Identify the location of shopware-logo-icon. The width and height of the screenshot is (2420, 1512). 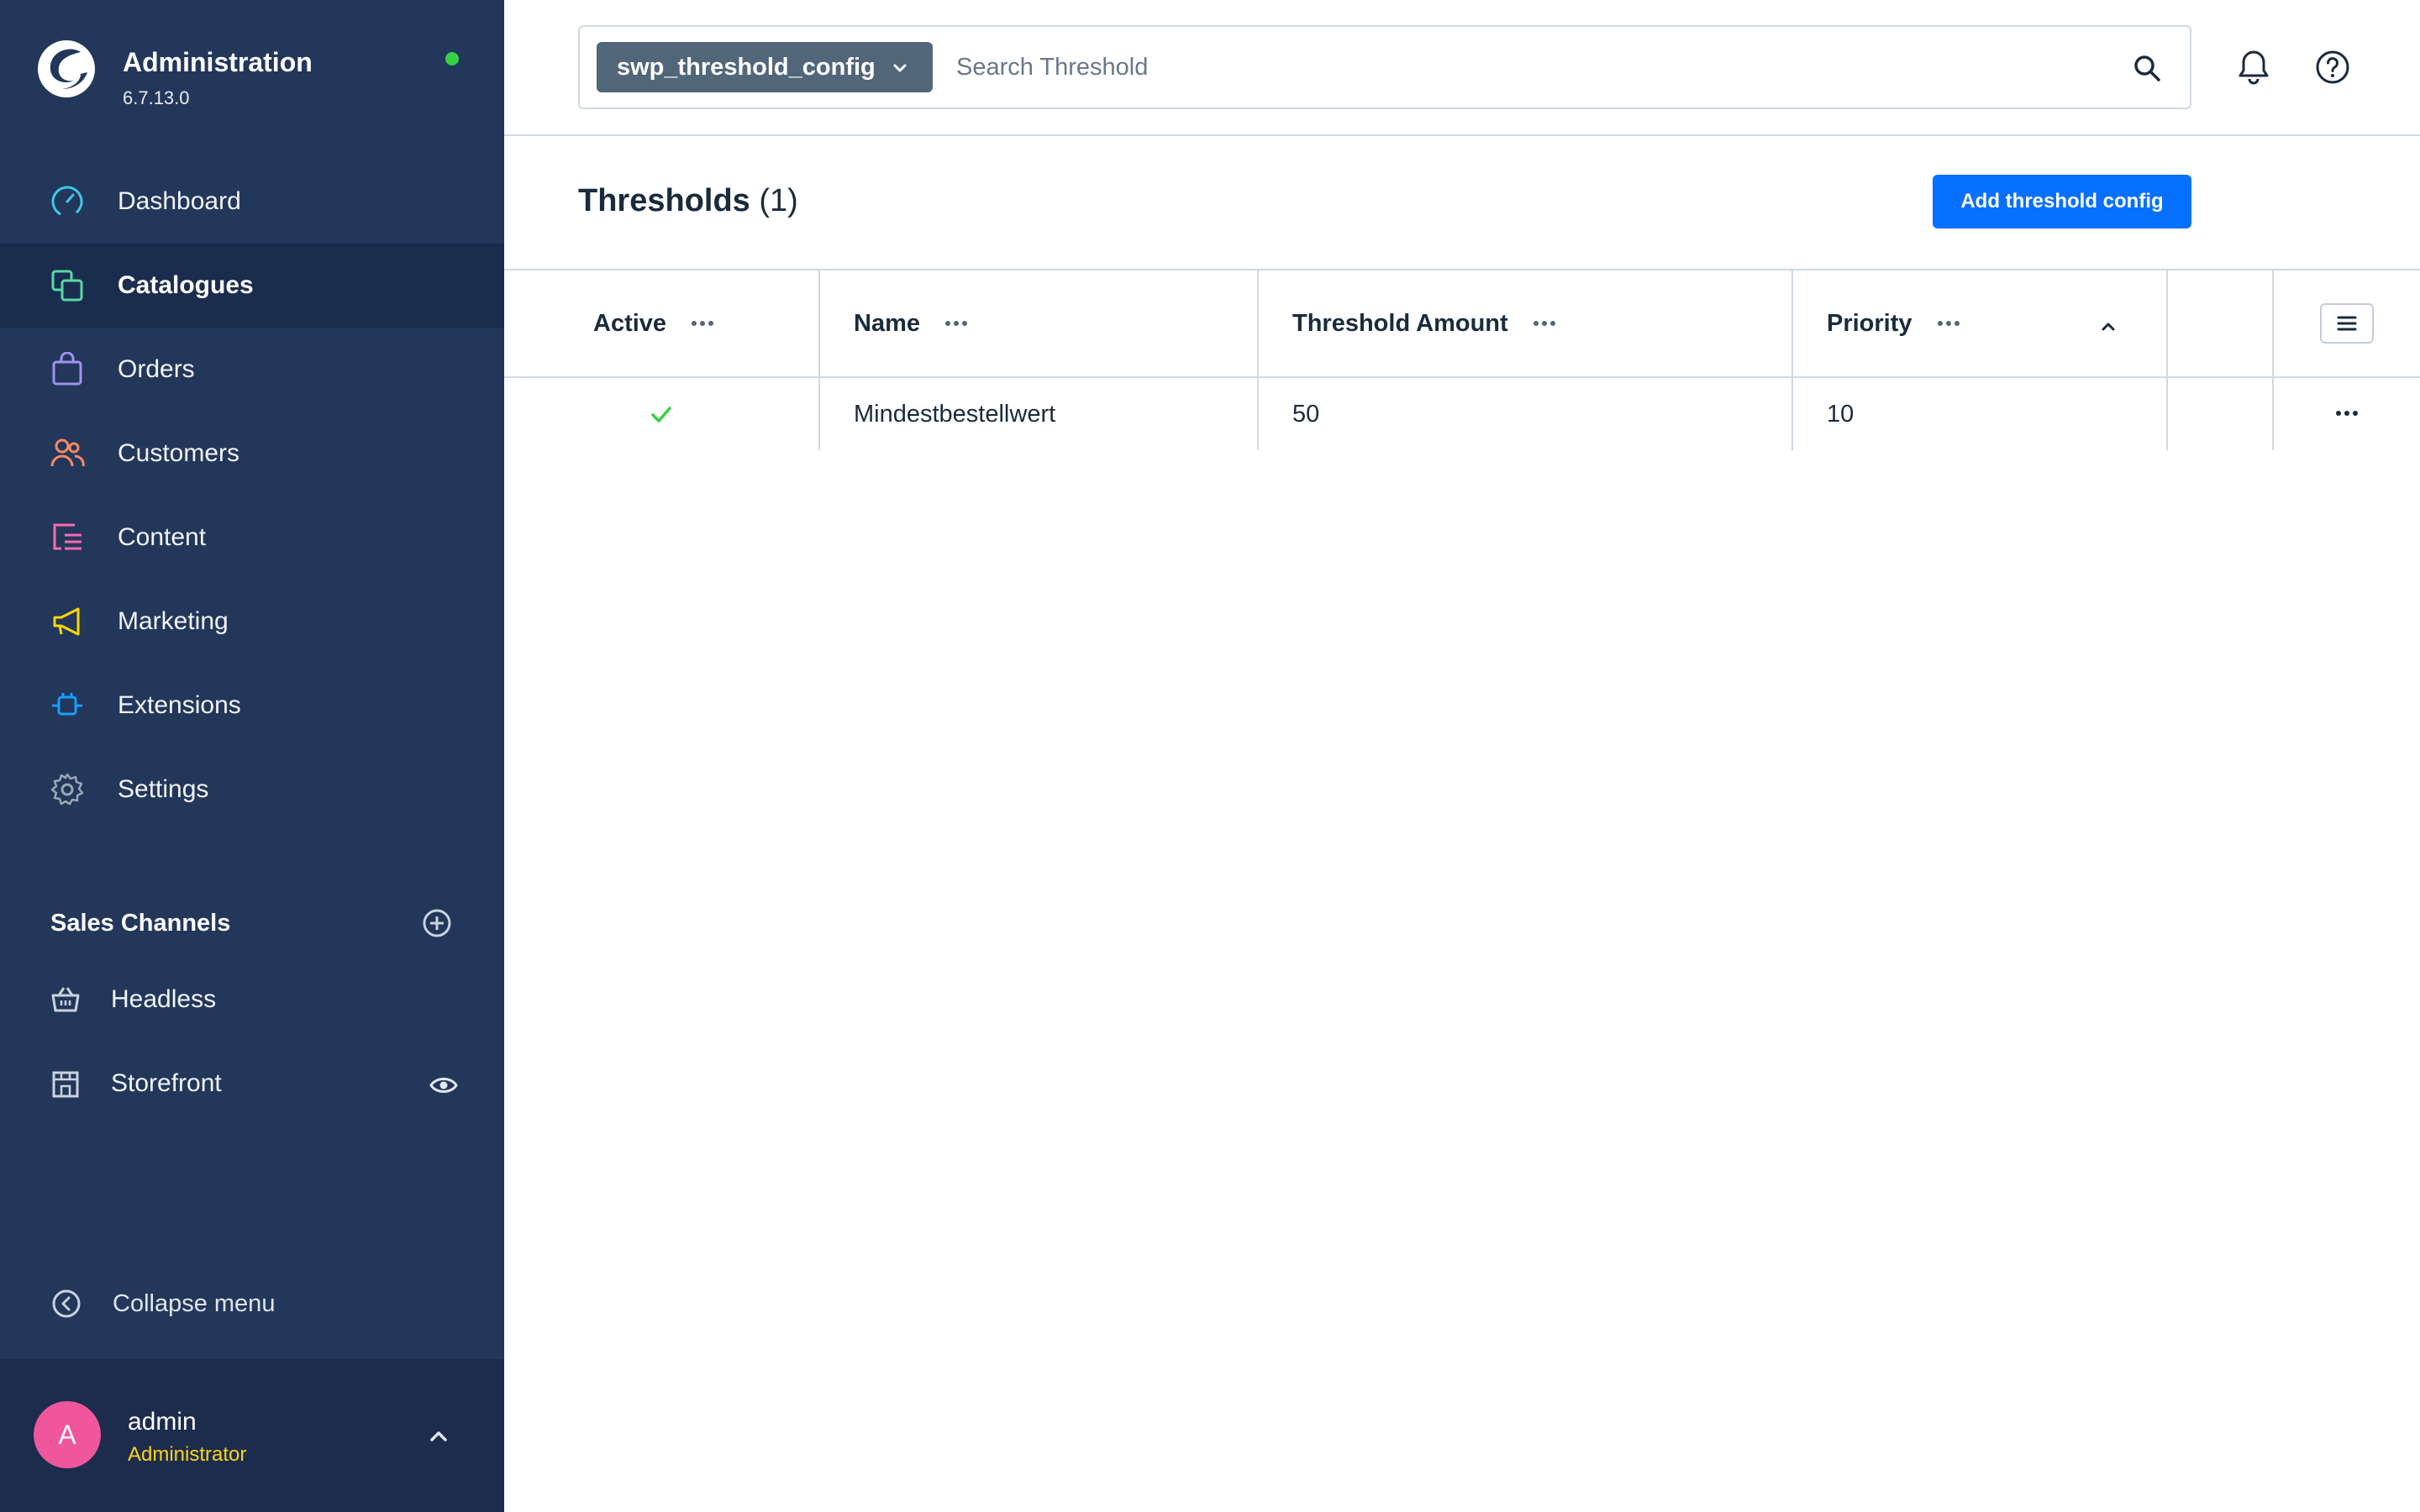
(66, 68).